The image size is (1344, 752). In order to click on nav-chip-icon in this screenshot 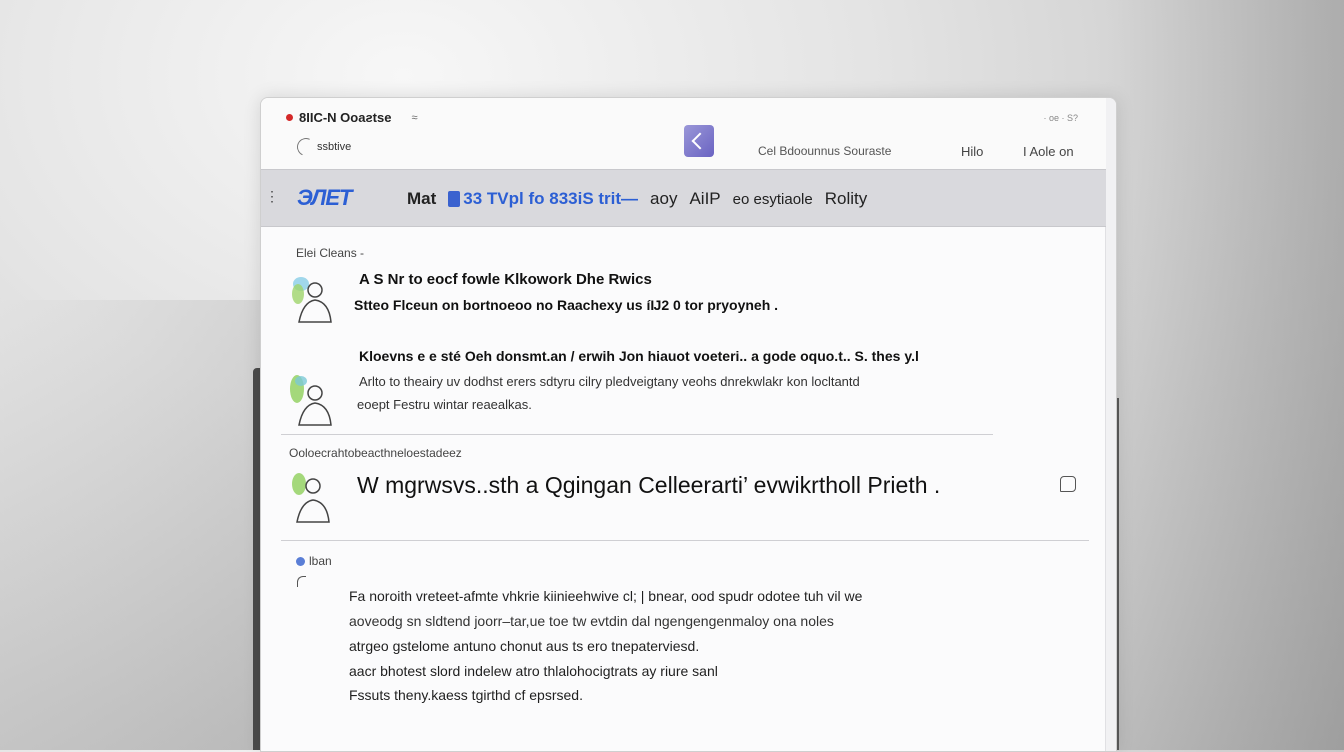, I will do `click(454, 199)`.